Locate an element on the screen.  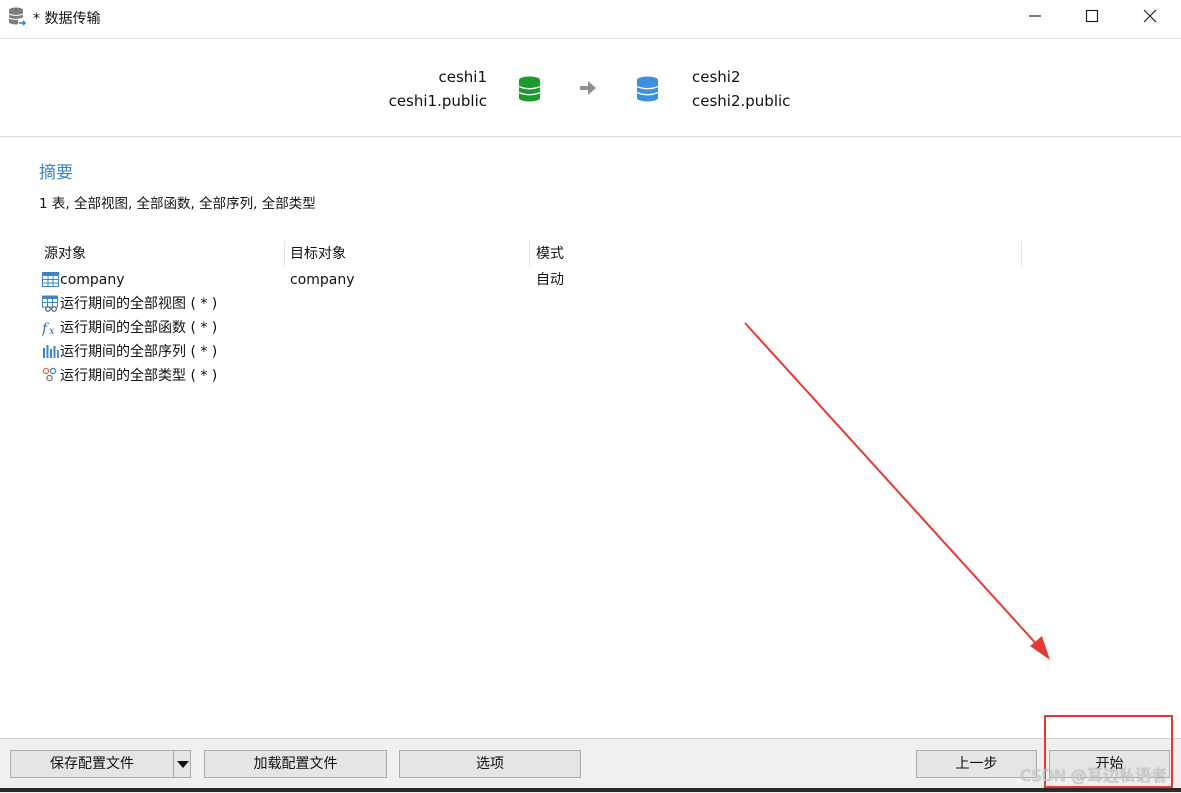
table-icon is located at coordinates (50, 279).